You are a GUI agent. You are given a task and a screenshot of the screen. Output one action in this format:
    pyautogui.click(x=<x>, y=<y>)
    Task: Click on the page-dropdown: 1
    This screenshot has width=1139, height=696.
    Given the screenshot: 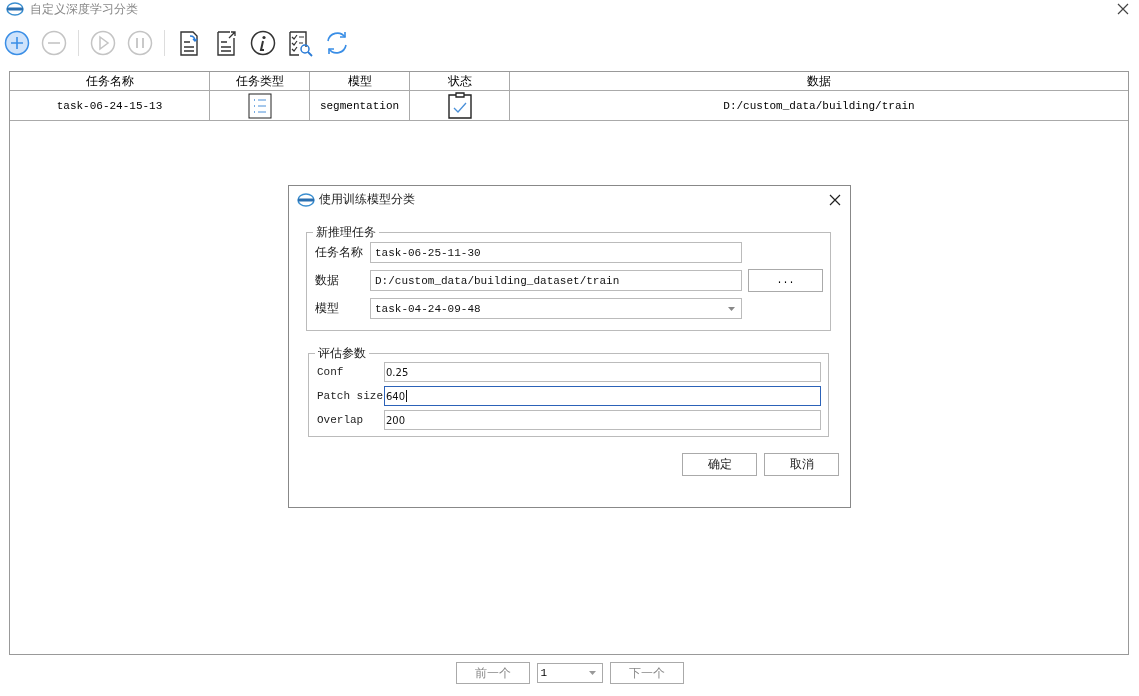 What is the action you would take?
    pyautogui.click(x=569, y=673)
    